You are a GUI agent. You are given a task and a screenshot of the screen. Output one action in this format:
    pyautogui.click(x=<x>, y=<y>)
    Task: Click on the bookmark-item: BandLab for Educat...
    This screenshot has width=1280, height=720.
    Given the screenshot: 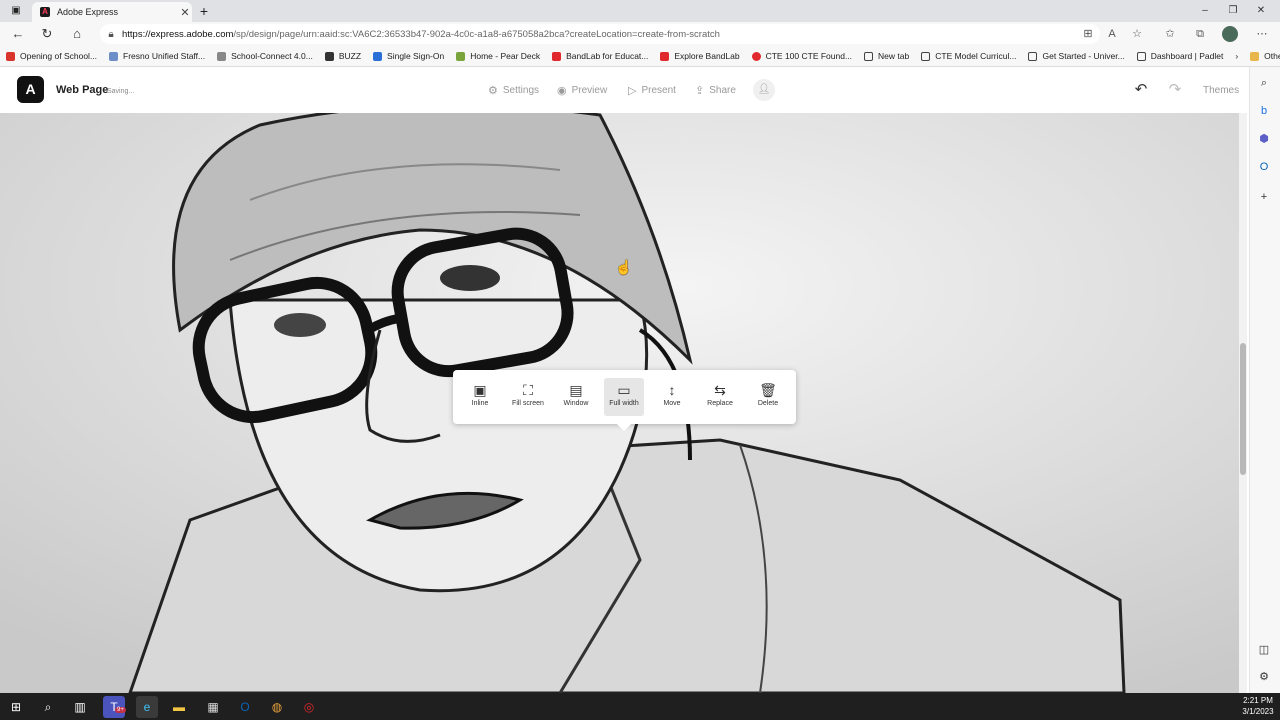 What is the action you would take?
    pyautogui.click(x=600, y=56)
    